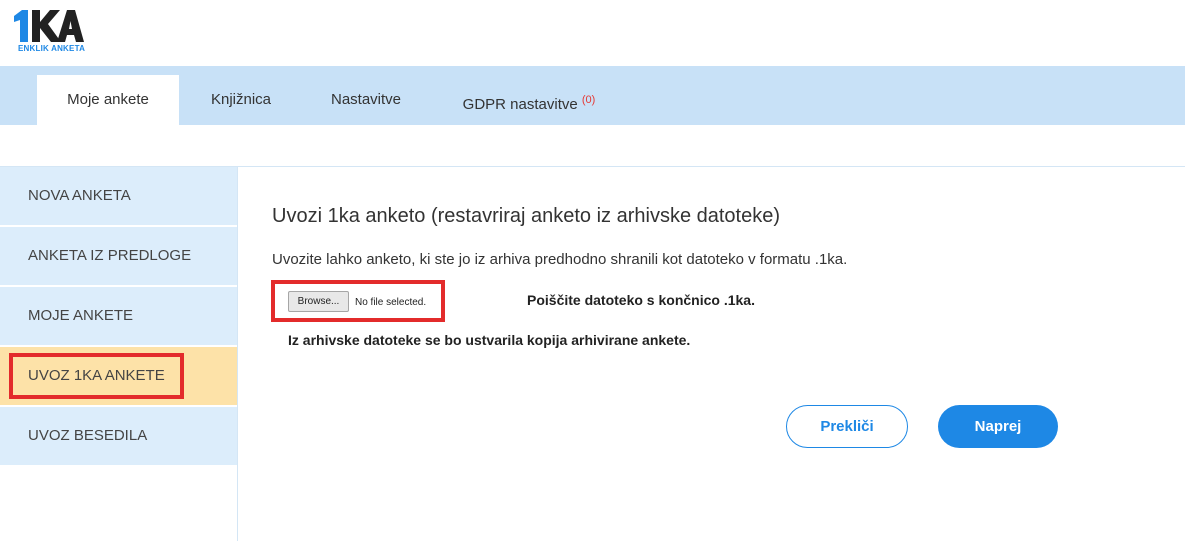 Image resolution: width=1185 pixels, height=541 pixels. I want to click on file-status-text: No file selected., so click(391, 302).